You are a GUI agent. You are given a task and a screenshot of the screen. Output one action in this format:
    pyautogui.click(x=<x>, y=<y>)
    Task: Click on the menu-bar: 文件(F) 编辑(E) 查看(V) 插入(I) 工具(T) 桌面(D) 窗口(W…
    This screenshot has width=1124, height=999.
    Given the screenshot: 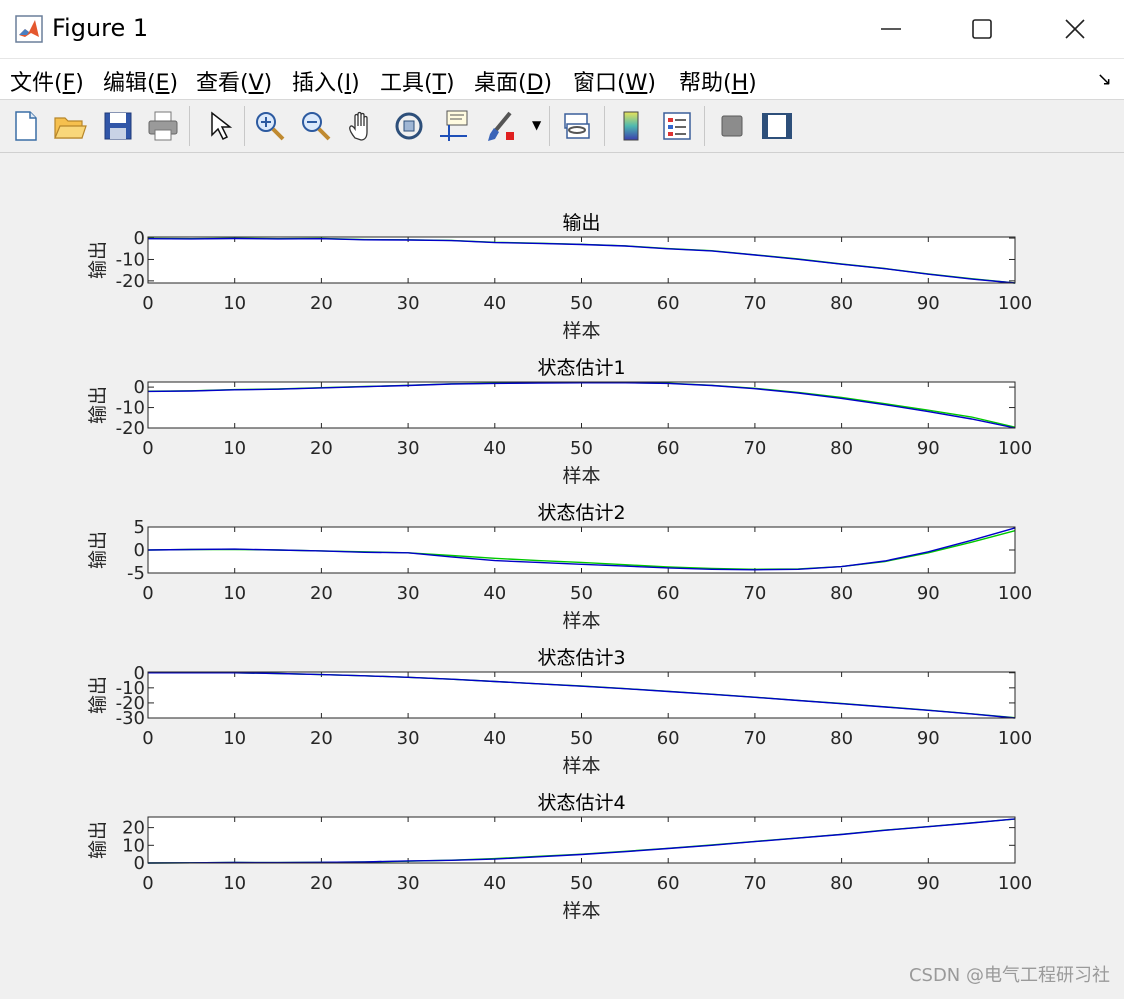 What is the action you would take?
    pyautogui.click(x=562, y=79)
    